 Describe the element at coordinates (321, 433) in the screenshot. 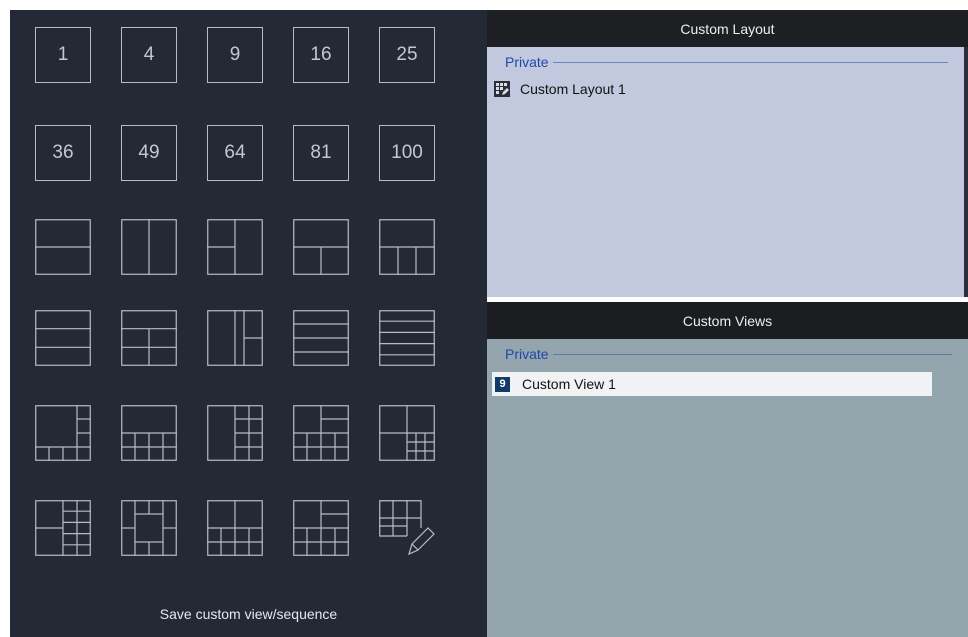

I see `layout-1-plus-9-tile` at that location.